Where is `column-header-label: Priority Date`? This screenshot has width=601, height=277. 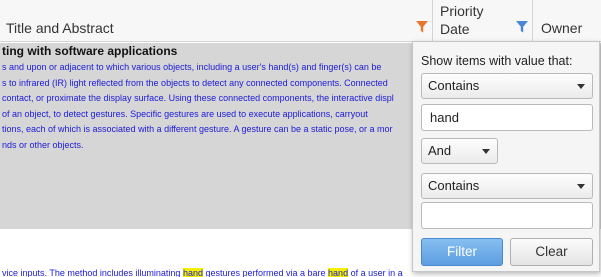 column-header-label: Priority Date is located at coordinates (462, 20).